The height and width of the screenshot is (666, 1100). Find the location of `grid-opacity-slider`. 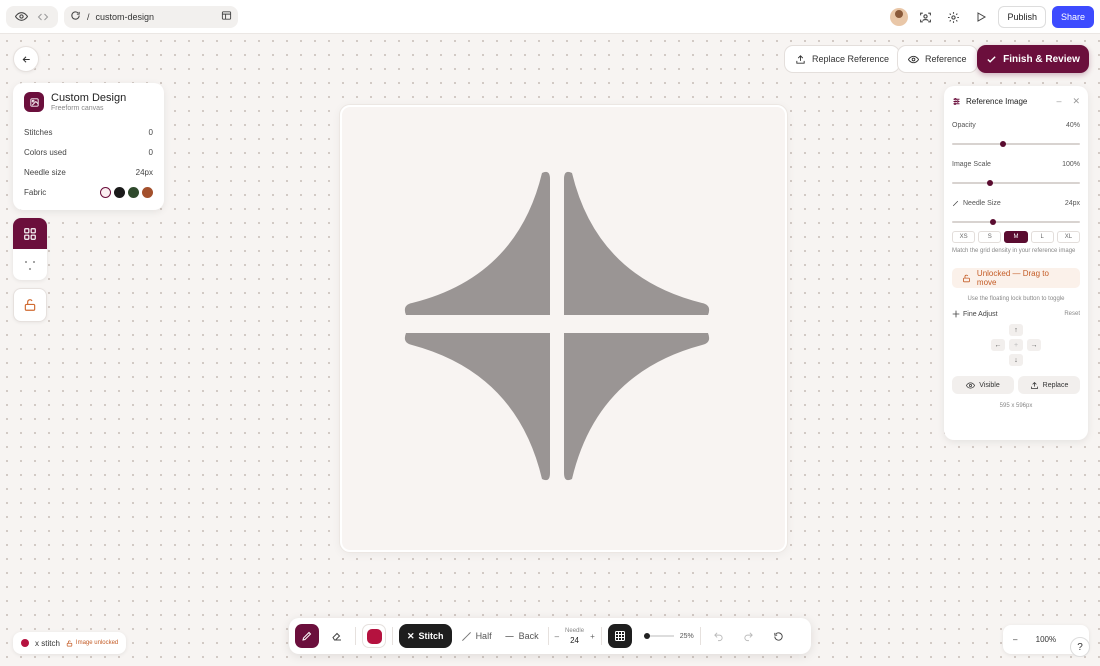

grid-opacity-slider is located at coordinates (658, 636).